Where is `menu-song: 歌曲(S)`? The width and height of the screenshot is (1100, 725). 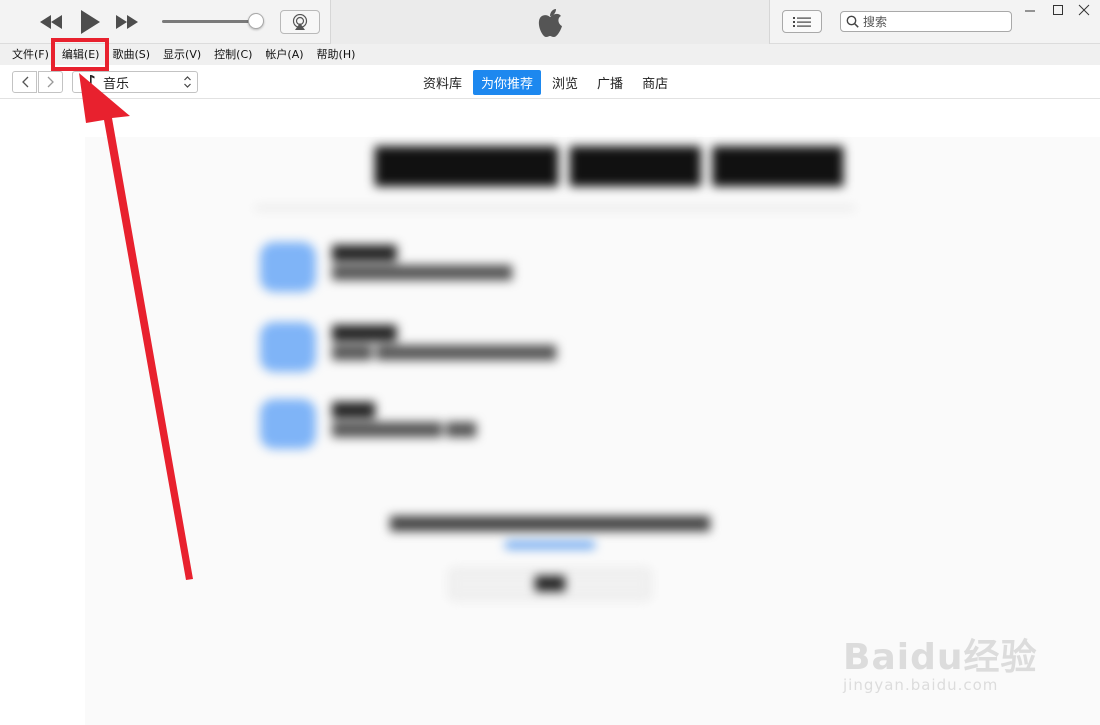 menu-song: 歌曲(S) is located at coordinates (131, 54).